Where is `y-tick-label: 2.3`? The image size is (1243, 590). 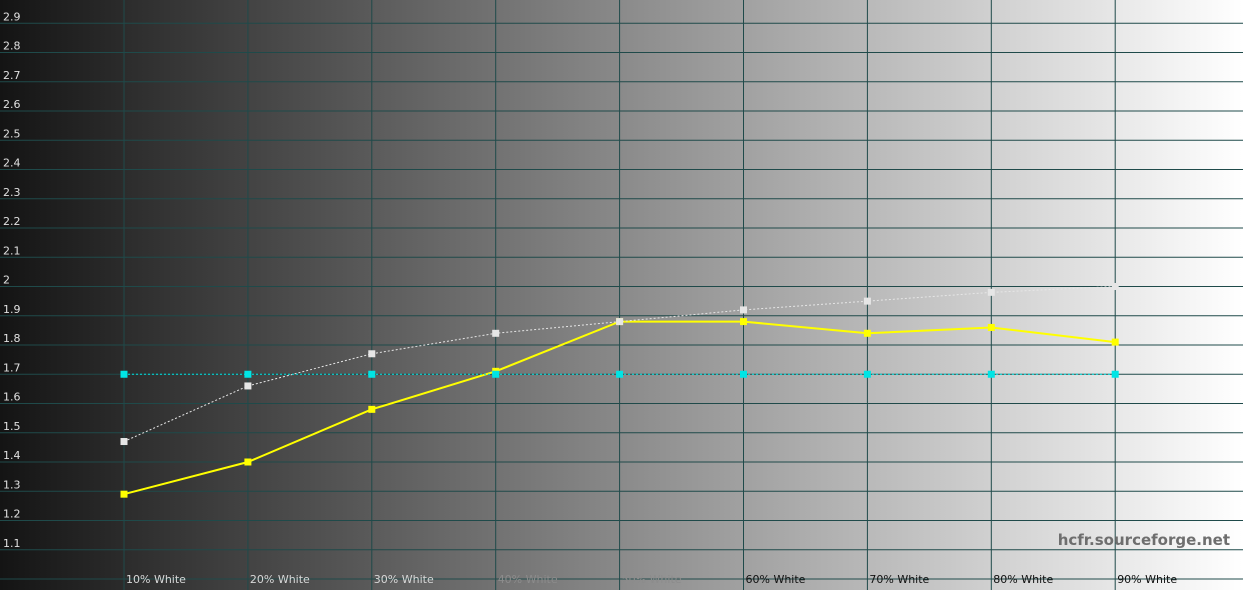
y-tick-label: 2.3 is located at coordinates (12, 192).